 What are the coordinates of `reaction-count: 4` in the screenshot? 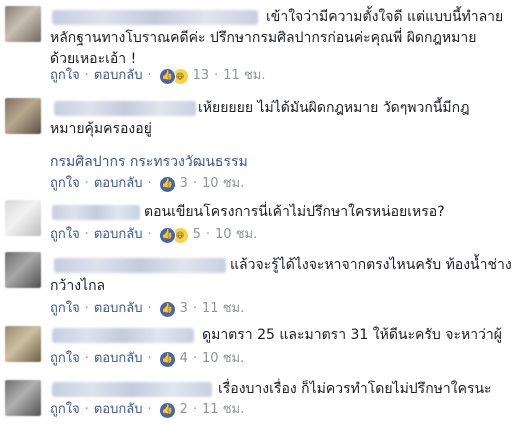 It's located at (183, 358).